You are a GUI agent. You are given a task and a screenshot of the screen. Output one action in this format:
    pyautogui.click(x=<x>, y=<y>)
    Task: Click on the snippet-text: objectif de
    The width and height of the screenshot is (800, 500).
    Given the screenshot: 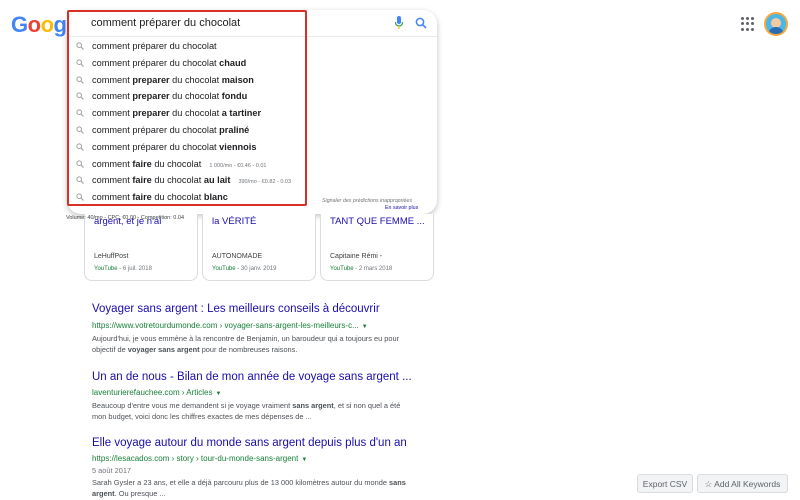 What is the action you would take?
    pyautogui.click(x=110, y=349)
    